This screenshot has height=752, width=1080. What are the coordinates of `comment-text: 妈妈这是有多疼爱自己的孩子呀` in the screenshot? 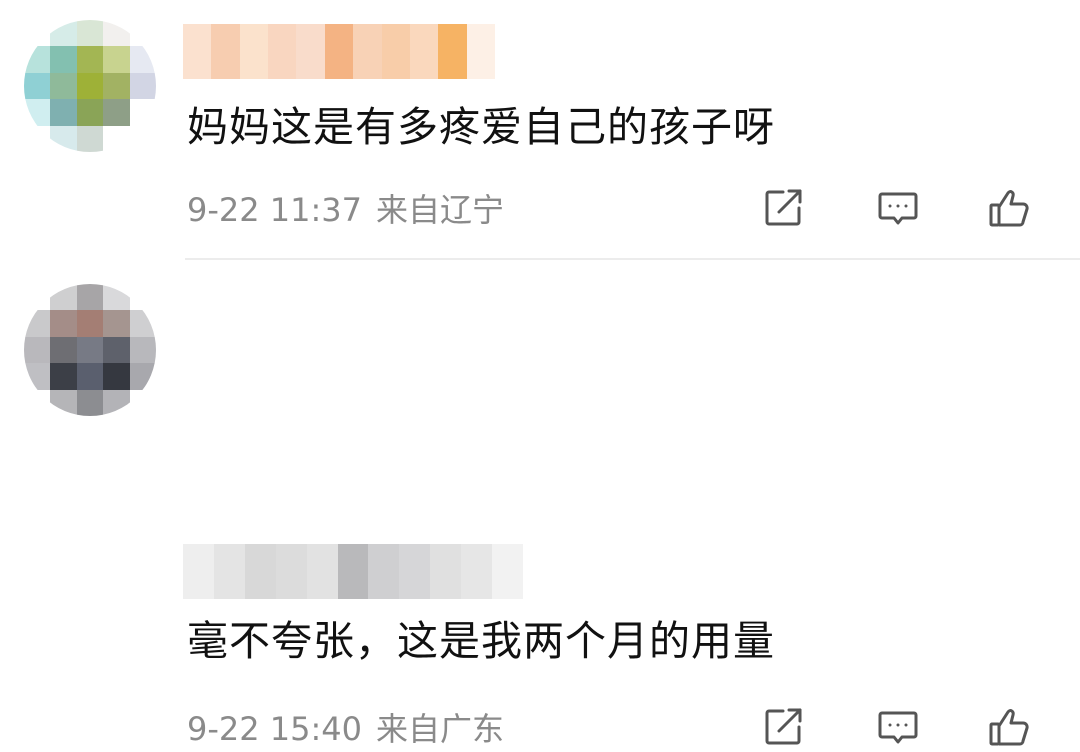 It's located at (481, 127).